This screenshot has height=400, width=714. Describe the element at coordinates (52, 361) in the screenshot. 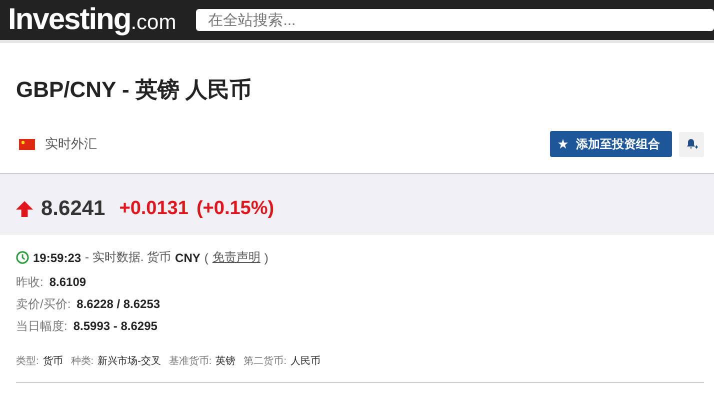

I see `detail-value: 货币` at that location.